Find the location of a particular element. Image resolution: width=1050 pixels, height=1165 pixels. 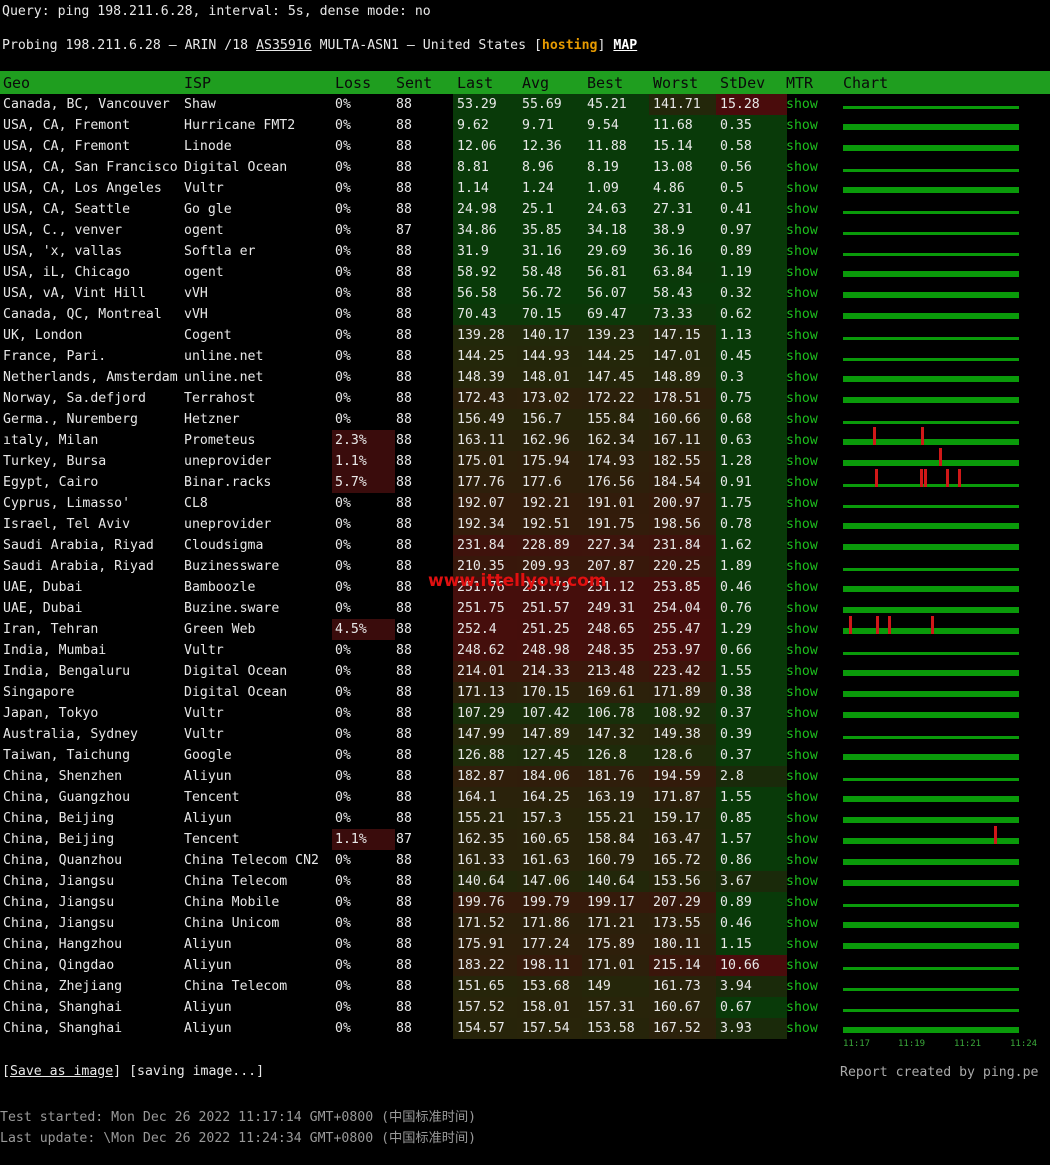

last-cell: 156.49 is located at coordinates (487, 419).